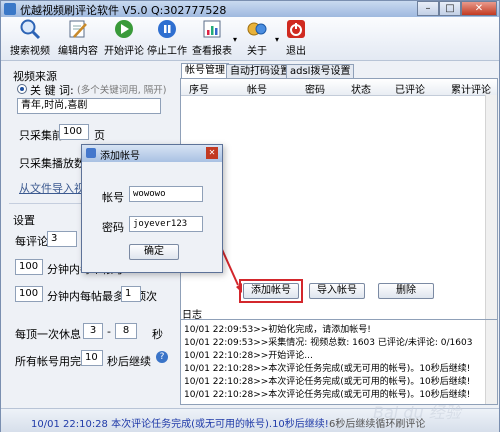 This screenshot has height=432, width=500. Describe the element at coordinates (22, 89) in the screenshot. I see `keyword-radio` at that location.